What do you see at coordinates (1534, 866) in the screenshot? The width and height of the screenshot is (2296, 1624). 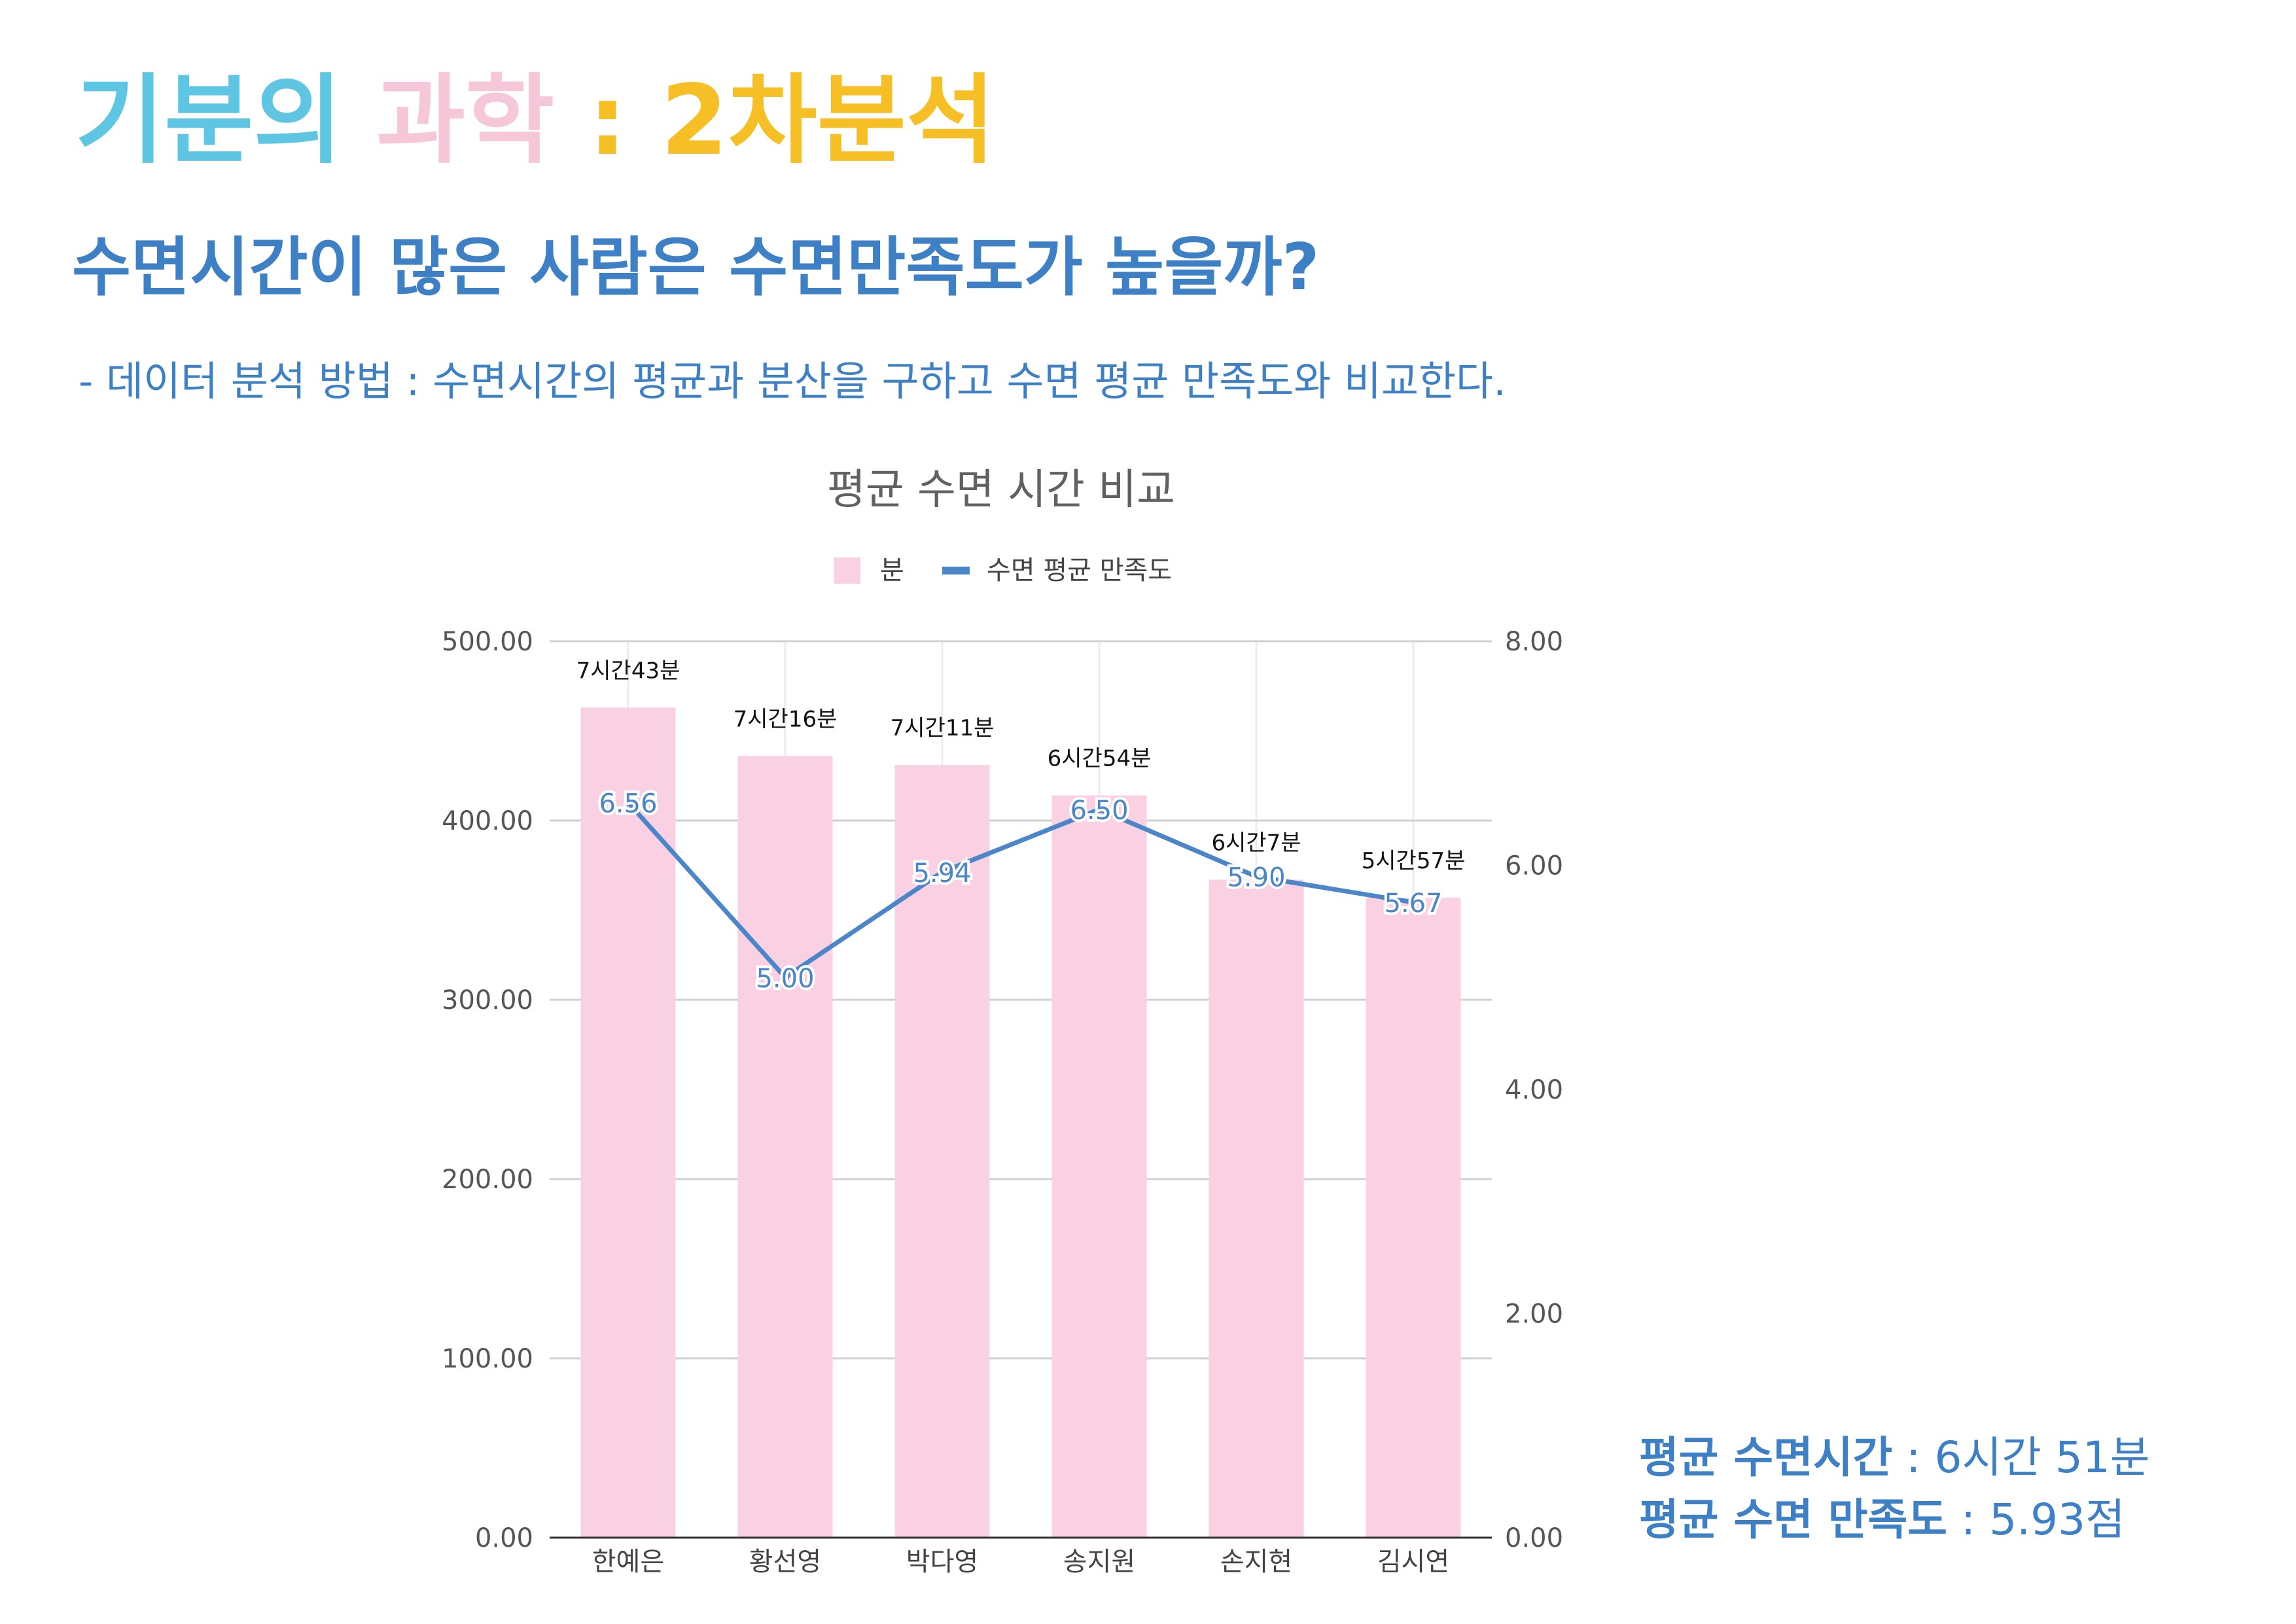 I see `right-axis-tick-label: 6.00` at bounding box center [1534, 866].